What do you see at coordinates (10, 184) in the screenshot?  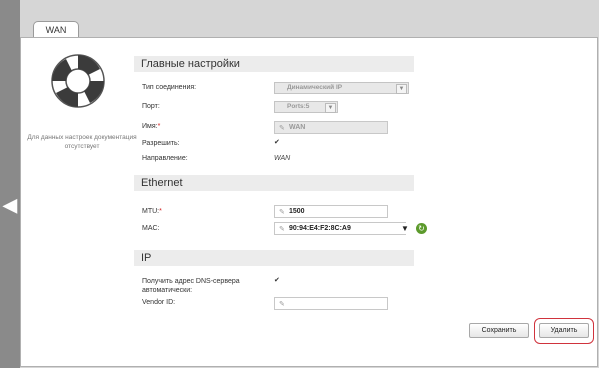 I see `left-nav-strip` at bounding box center [10, 184].